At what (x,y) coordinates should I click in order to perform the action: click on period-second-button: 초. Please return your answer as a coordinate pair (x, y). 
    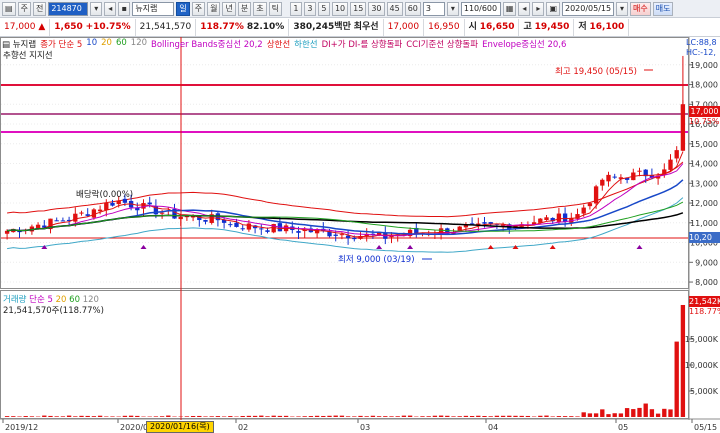
    Looking at the image, I should click on (260, 8).